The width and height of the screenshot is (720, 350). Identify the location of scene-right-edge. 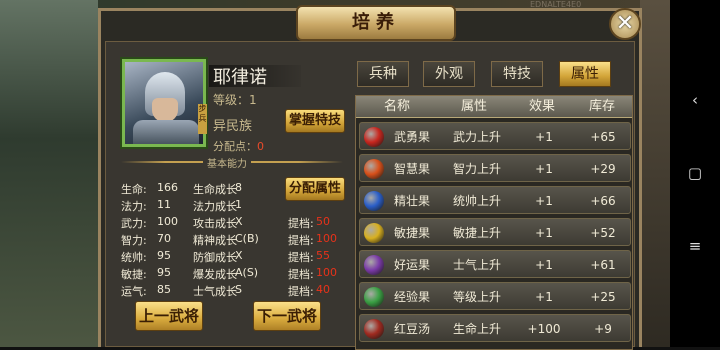
(655, 173).